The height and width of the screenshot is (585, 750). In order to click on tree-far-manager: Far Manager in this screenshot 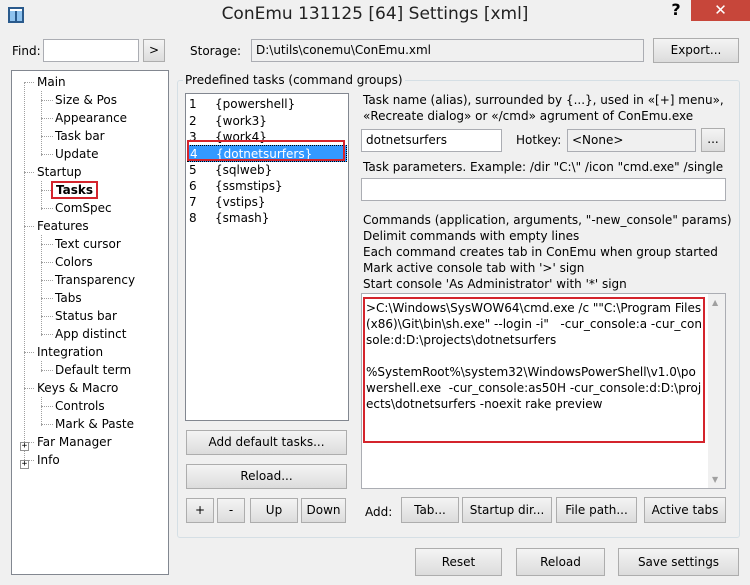, I will do `click(74, 442)`.